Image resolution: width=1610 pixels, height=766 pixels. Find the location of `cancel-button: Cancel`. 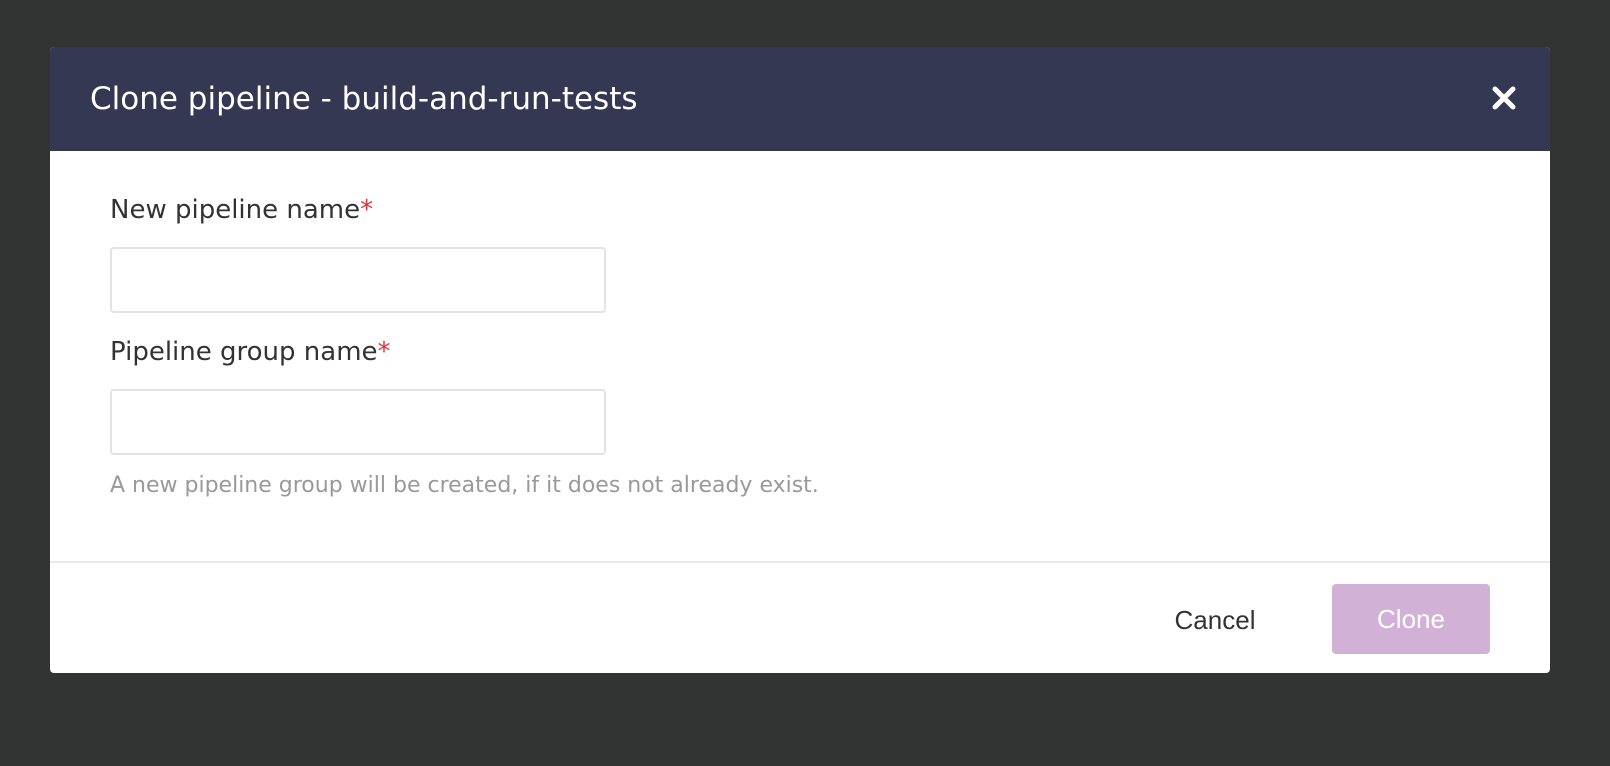

cancel-button: Cancel is located at coordinates (1215, 620).